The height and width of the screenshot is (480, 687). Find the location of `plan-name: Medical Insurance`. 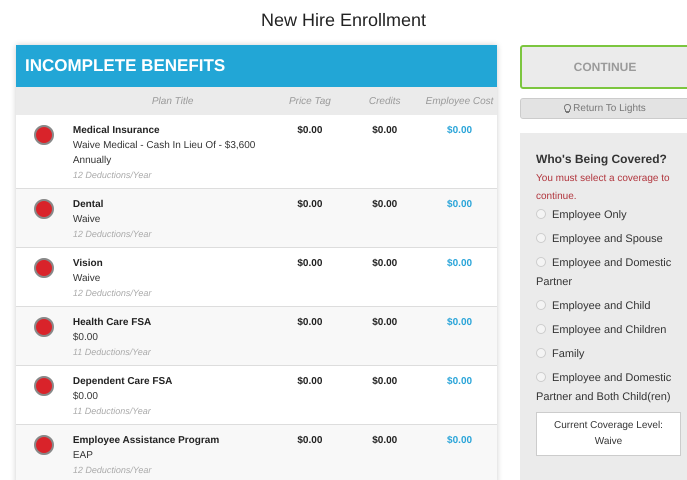

plan-name: Medical Insurance is located at coordinates (116, 131).